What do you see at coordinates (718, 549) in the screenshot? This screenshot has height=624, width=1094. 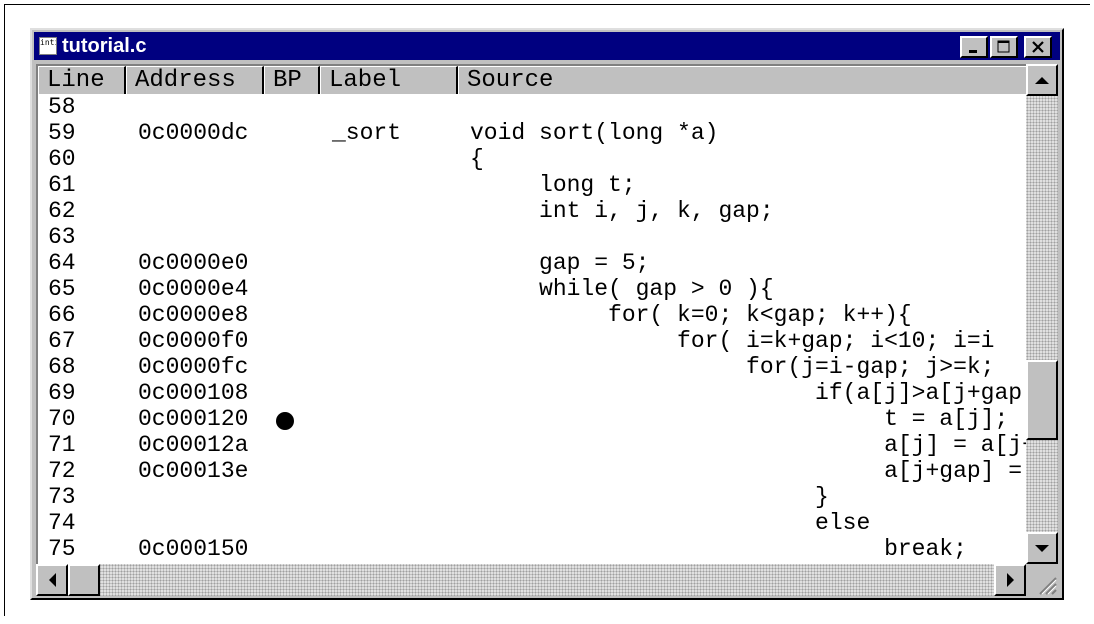 I see `source-code-cell: break;` at bounding box center [718, 549].